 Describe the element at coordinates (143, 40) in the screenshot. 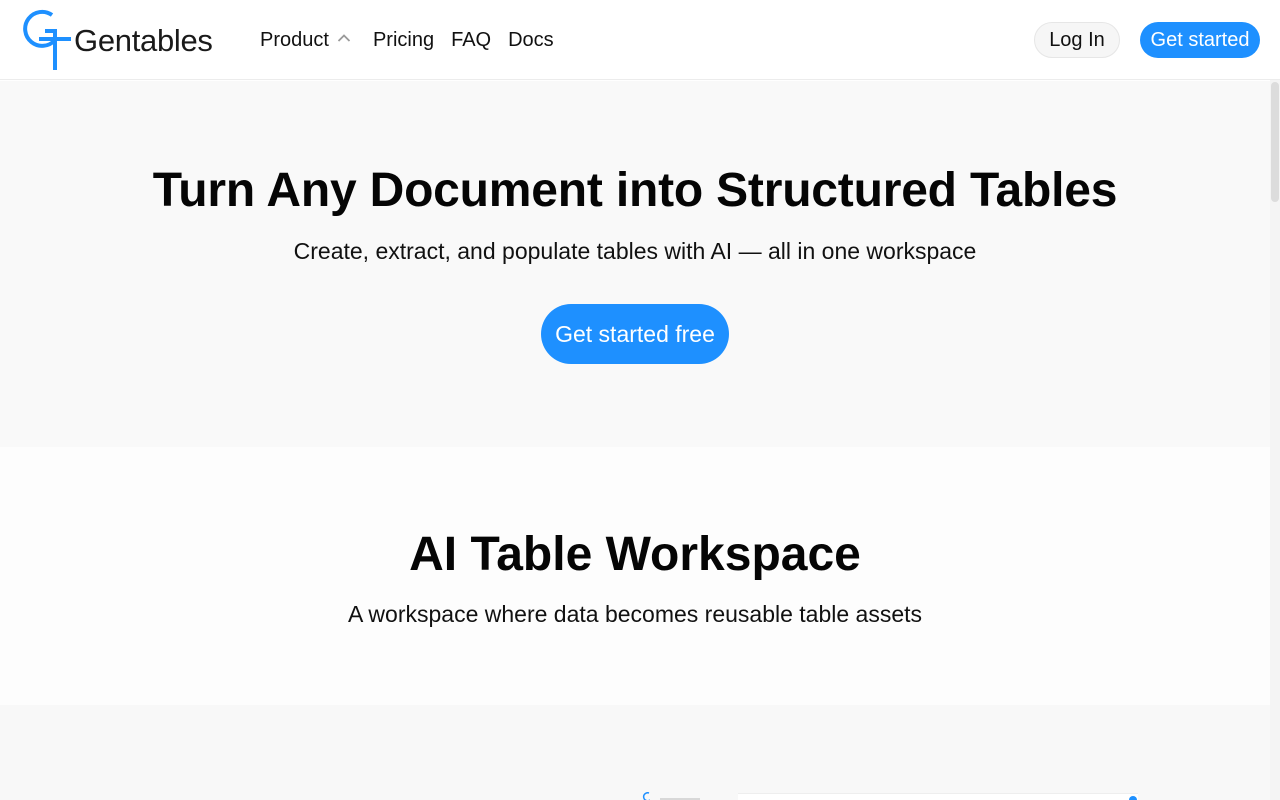

I see `brand-name: Gentables` at that location.